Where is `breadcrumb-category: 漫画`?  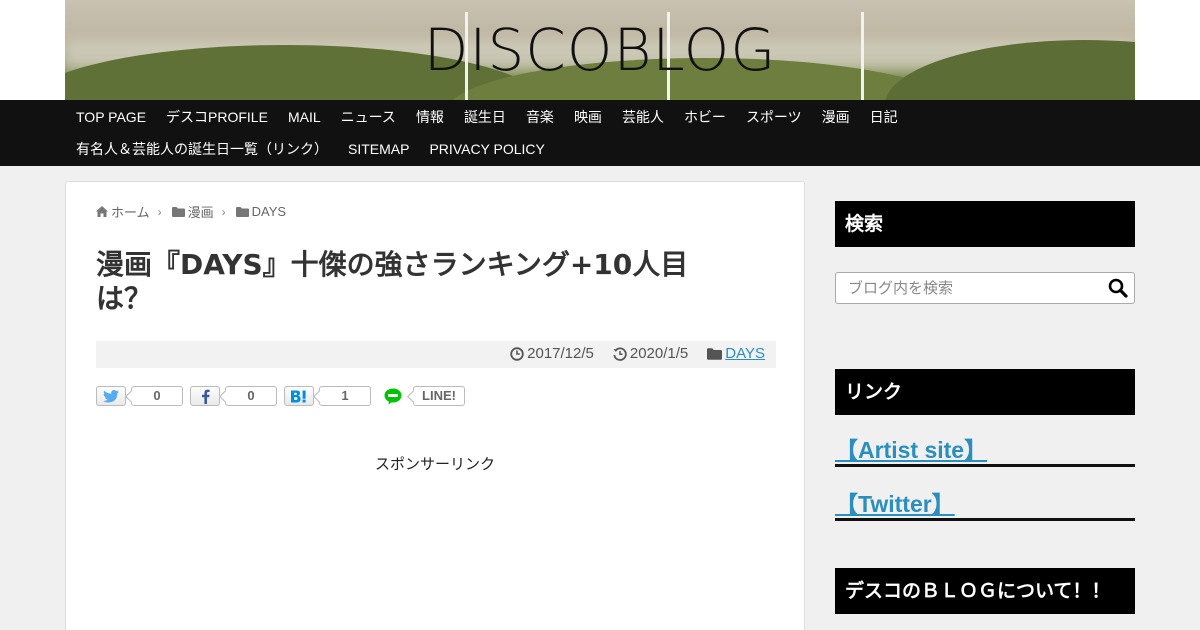
breadcrumb-category: 漫画 is located at coordinates (192, 211).